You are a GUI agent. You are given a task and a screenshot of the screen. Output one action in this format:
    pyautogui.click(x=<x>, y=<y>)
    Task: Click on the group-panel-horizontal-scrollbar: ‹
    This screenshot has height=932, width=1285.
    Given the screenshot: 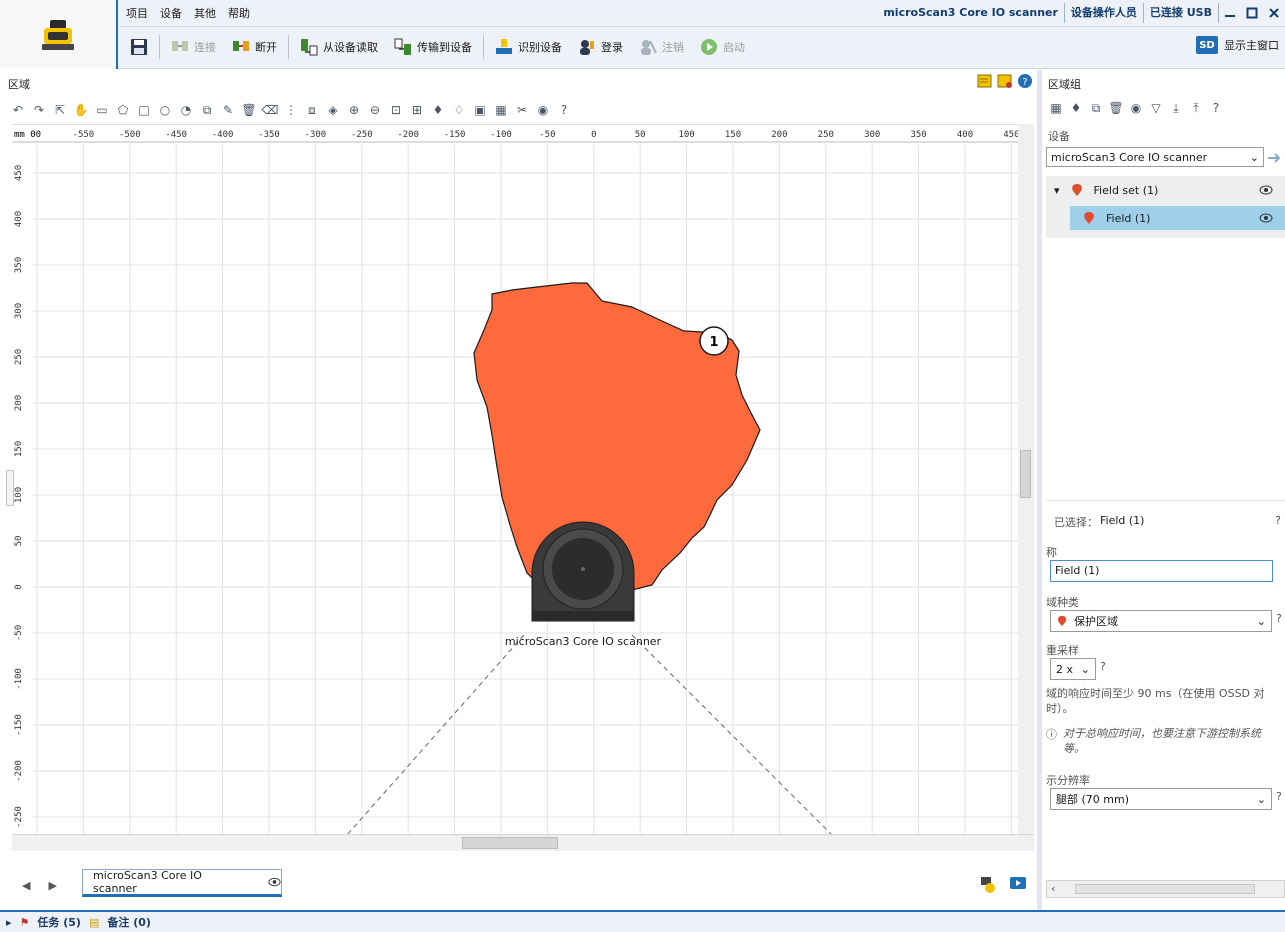 What is the action you would take?
    pyautogui.click(x=1165, y=889)
    